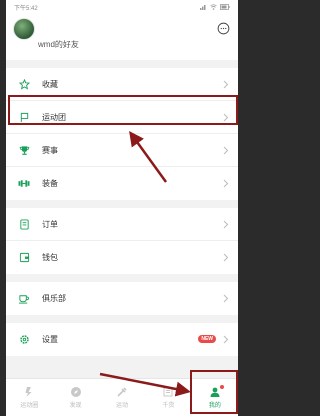 The width and height of the screenshot is (320, 416). What do you see at coordinates (24, 84) in the screenshot?
I see `star-icon` at bounding box center [24, 84].